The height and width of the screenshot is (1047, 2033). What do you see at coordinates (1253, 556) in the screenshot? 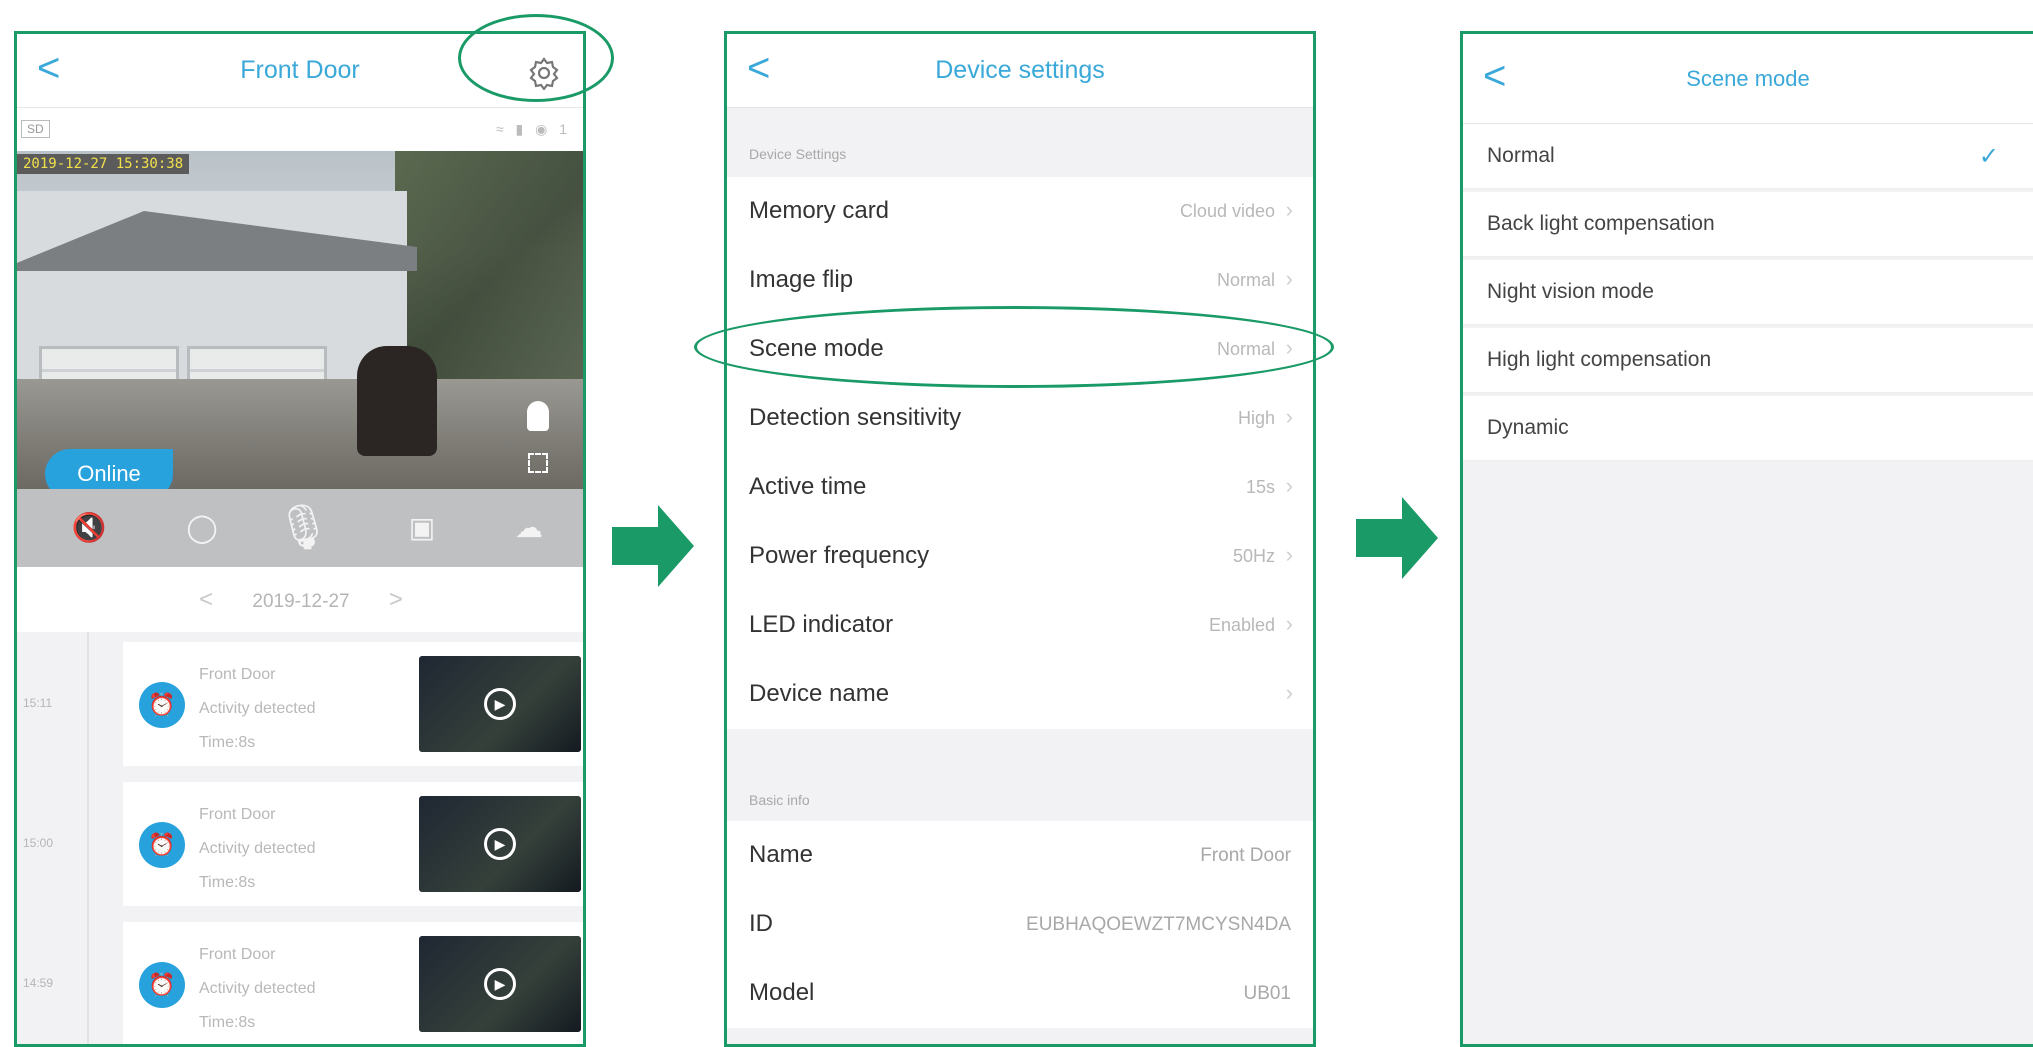
I see `setting-value: 50Hz` at bounding box center [1253, 556].